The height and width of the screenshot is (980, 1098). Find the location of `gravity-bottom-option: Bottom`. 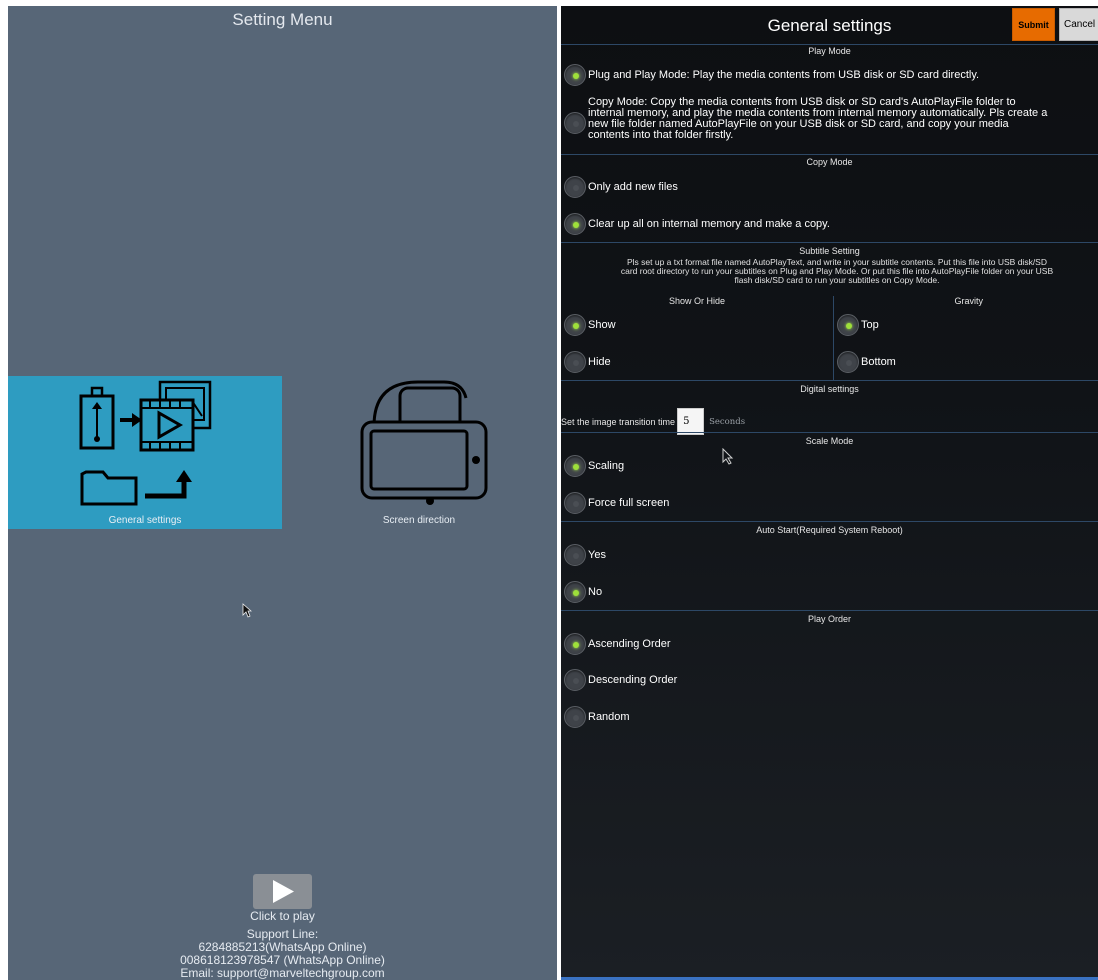

gravity-bottom-option: Bottom is located at coordinates (866, 362).